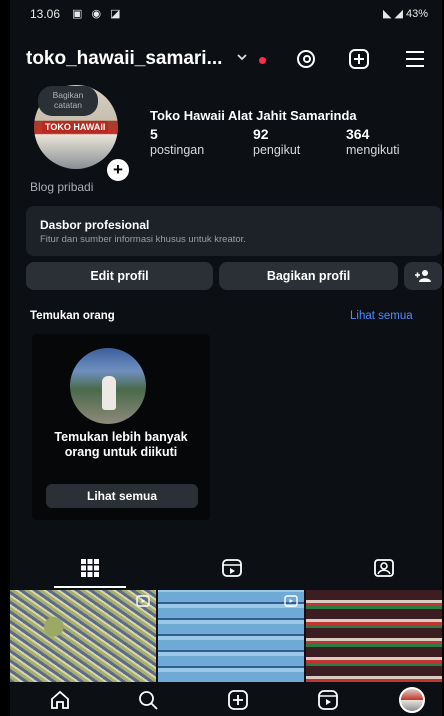 The width and height of the screenshot is (444, 716). I want to click on note-bubble: Bagikan catatan, so click(68, 101).